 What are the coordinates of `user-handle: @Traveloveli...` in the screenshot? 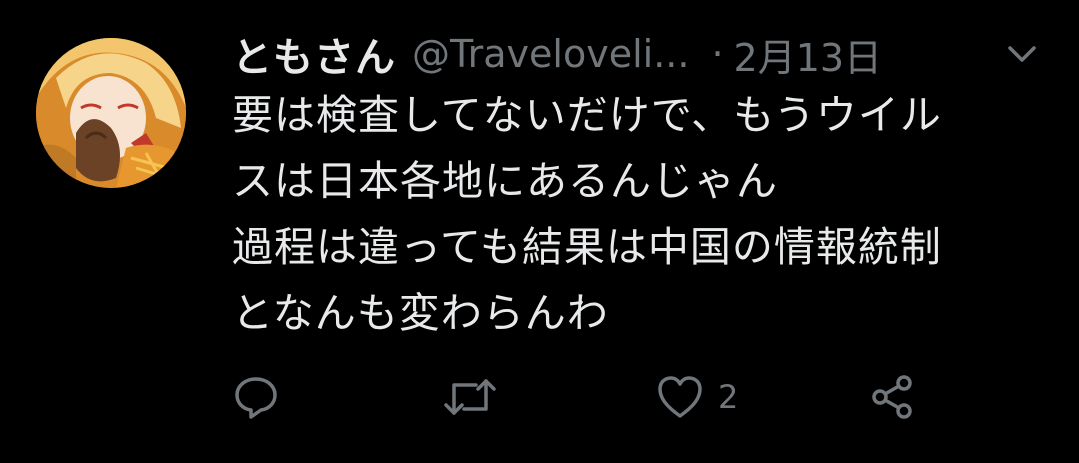 It's located at (550, 54).